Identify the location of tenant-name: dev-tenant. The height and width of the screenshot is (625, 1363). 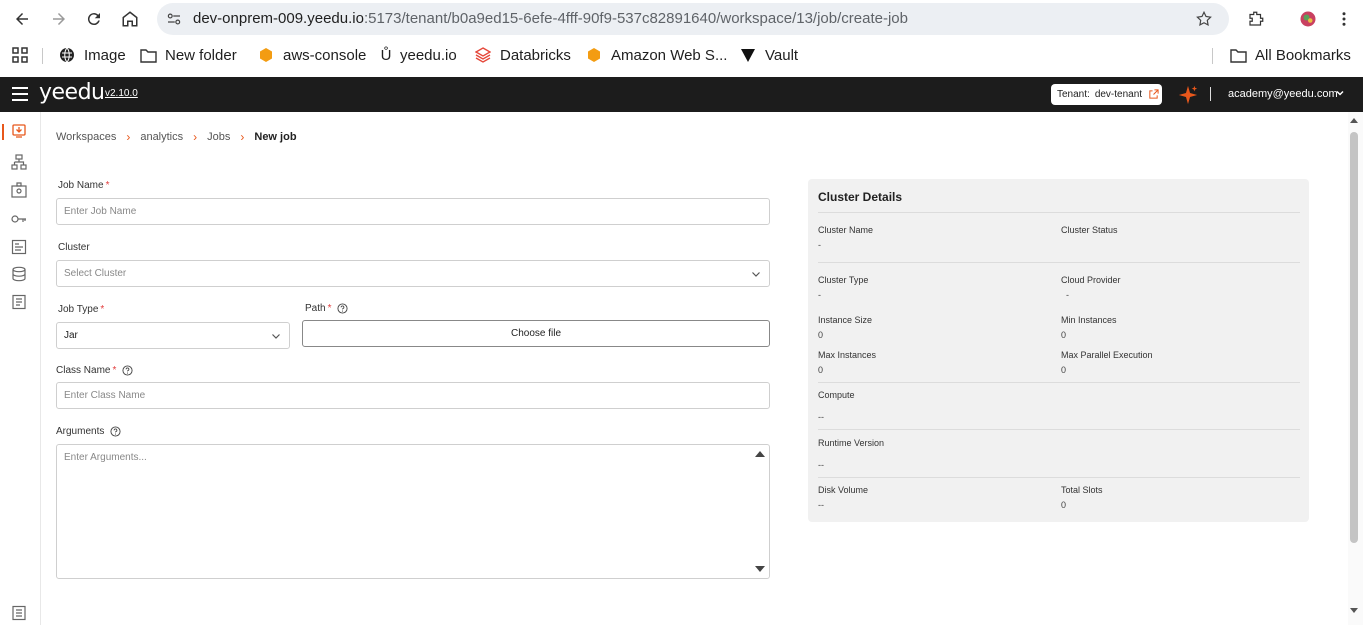
(1118, 94).